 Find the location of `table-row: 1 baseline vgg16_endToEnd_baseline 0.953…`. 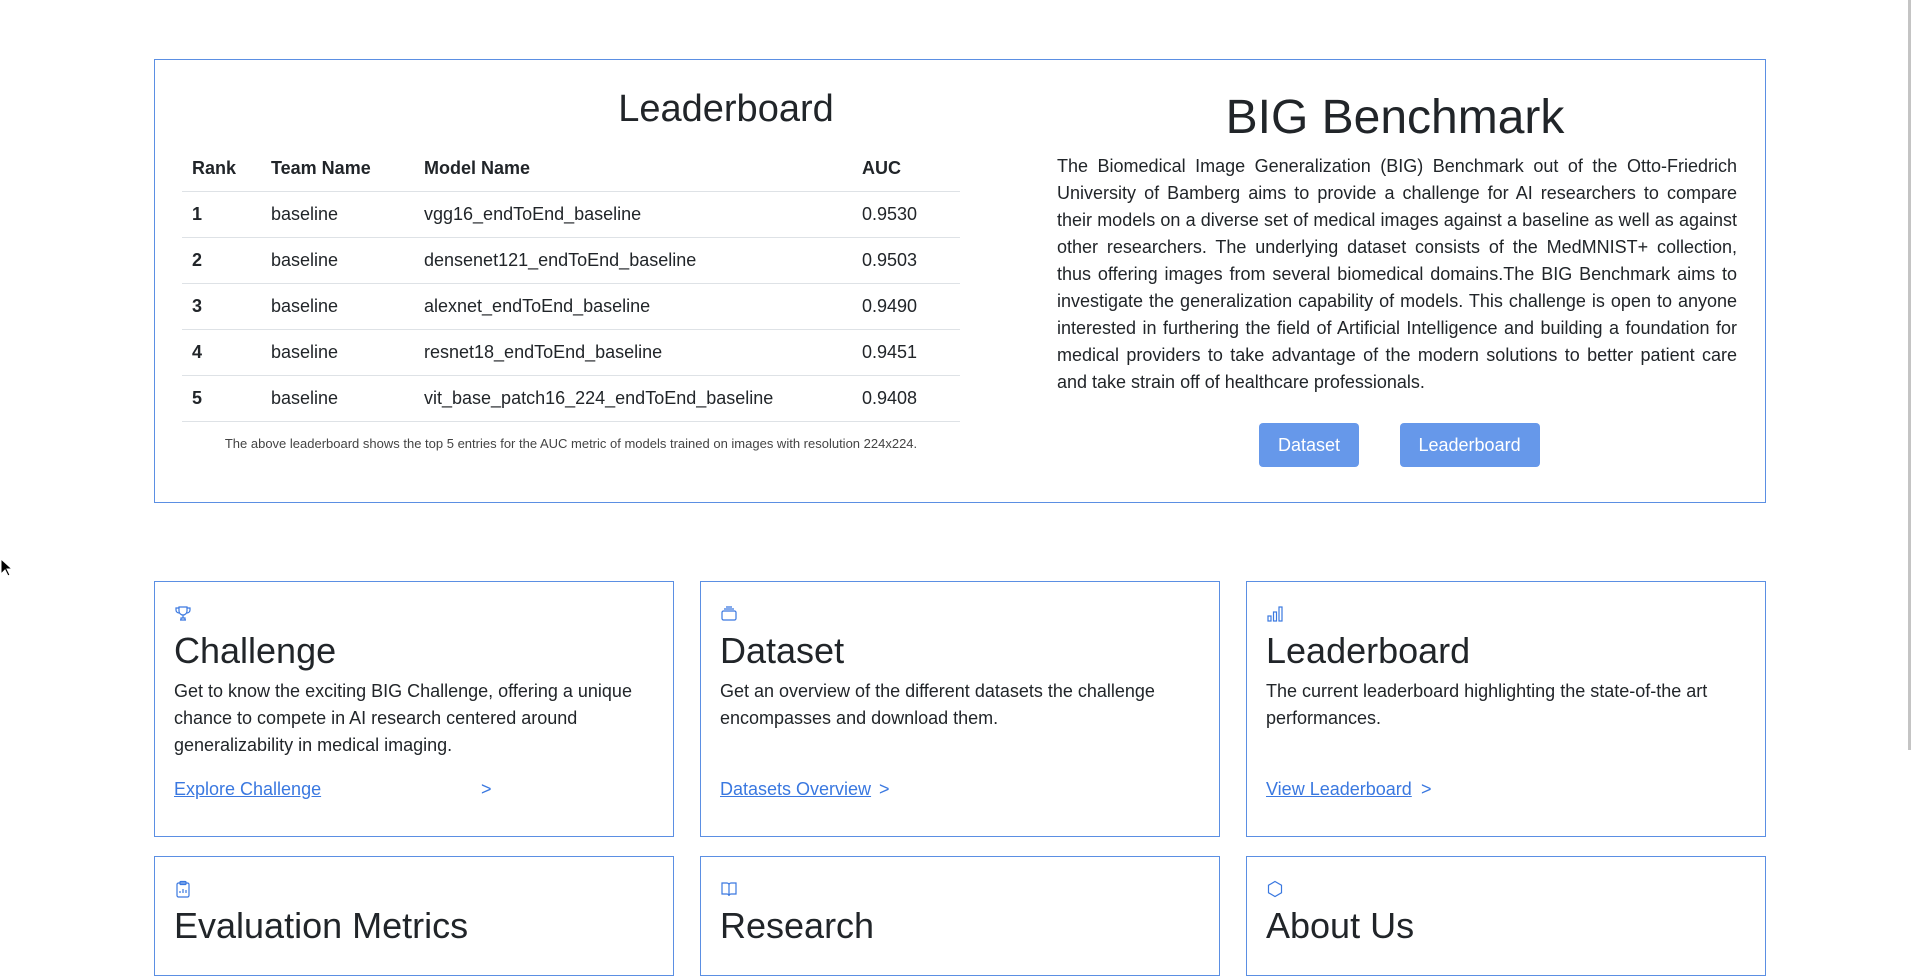

table-row: 1 baseline vgg16_endToEnd_baseline 0.953… is located at coordinates (571, 214).